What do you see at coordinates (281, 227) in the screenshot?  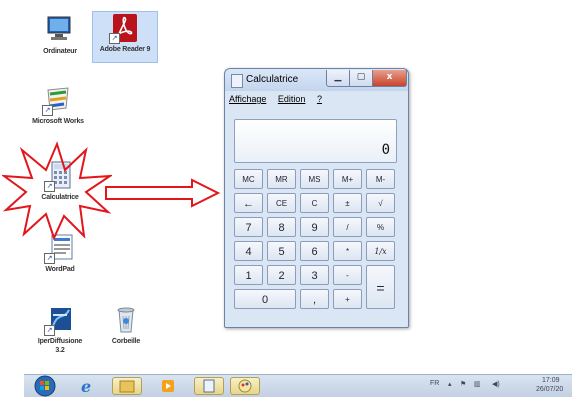 I see `key-8: 8` at bounding box center [281, 227].